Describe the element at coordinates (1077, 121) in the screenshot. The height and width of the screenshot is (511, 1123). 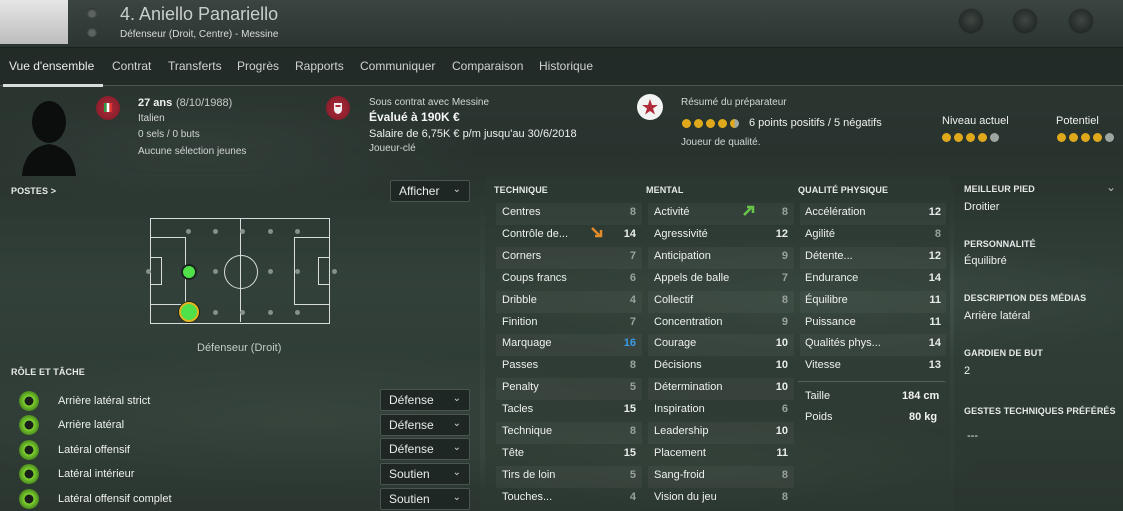
I see `potential-label: Potentiel` at that location.